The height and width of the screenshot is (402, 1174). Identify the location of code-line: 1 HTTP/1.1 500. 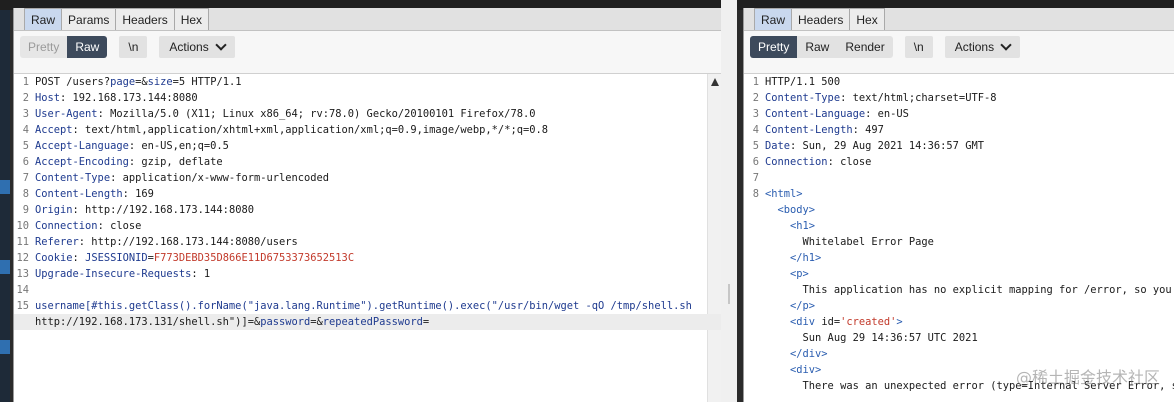
(959, 82).